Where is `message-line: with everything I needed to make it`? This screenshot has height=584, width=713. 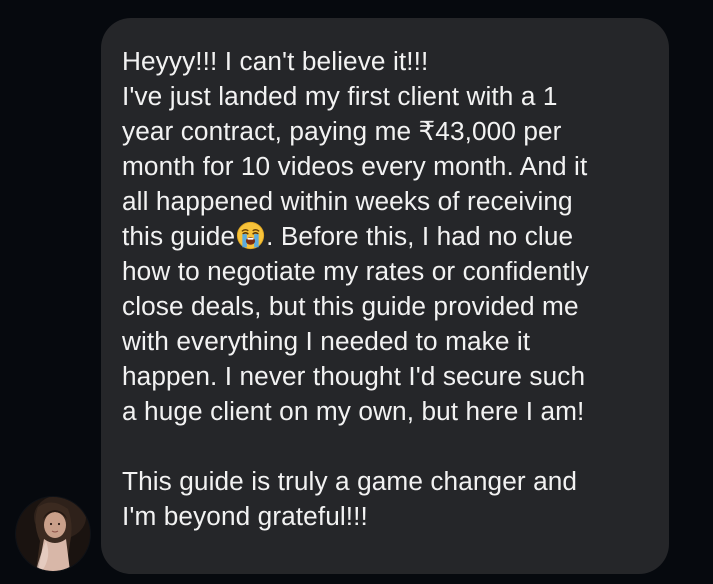 message-line: with everything I needed to make it is located at coordinates (326, 341).